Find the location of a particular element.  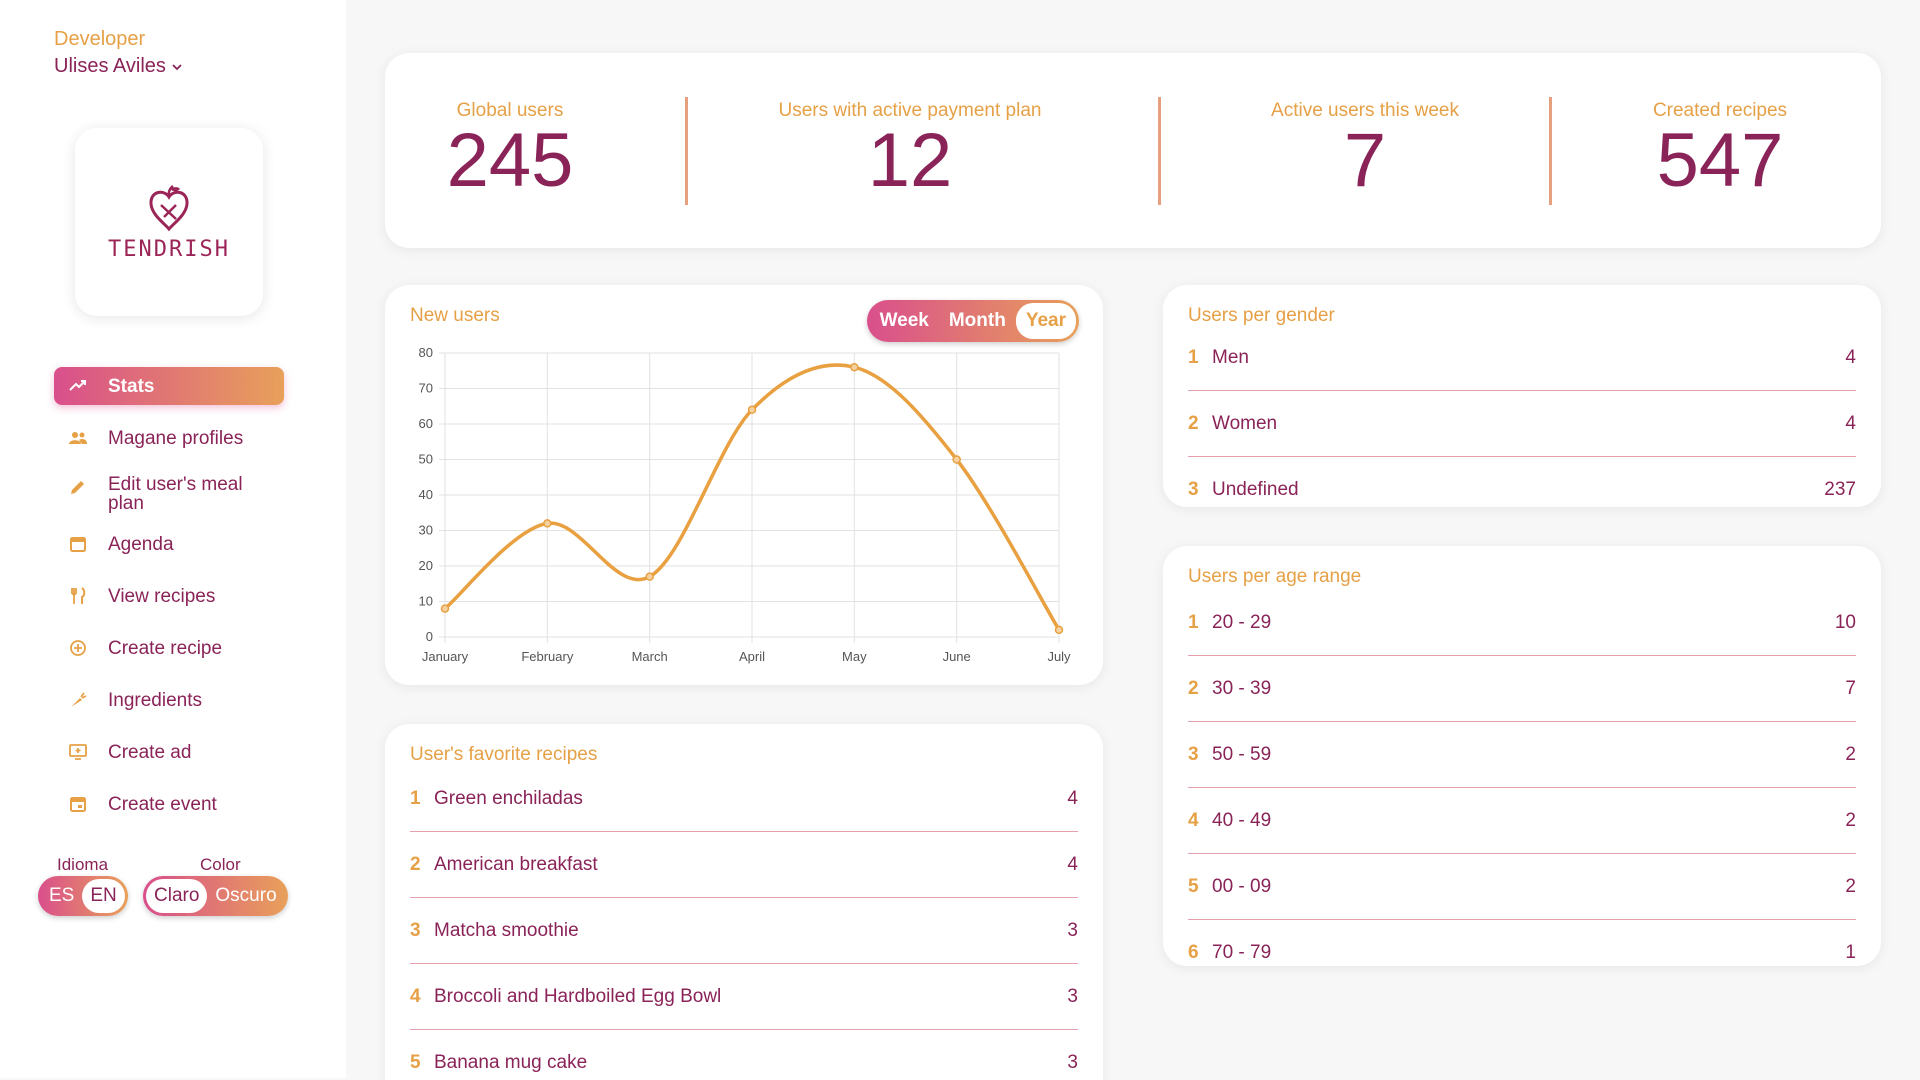

sidebar-item-label: Edit user's meal plan is located at coordinates (175, 494).